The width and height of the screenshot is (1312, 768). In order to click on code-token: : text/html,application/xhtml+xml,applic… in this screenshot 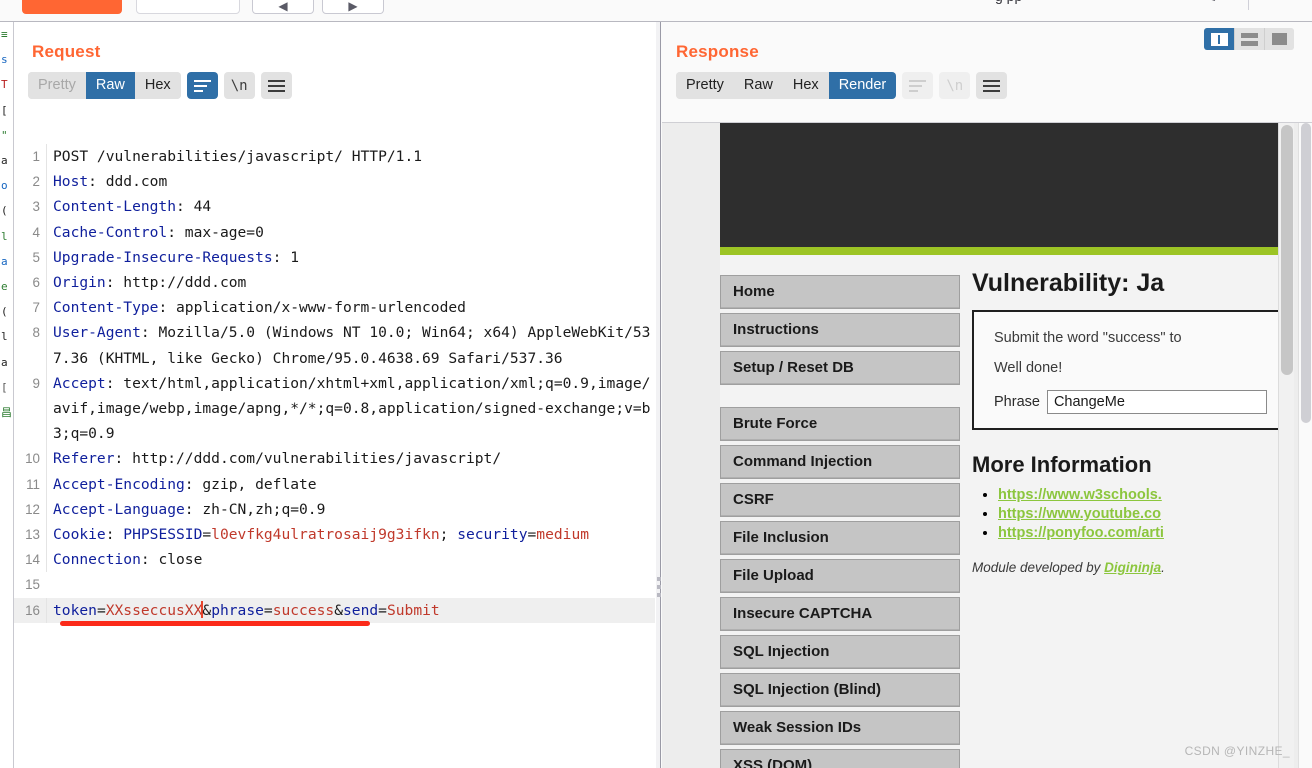, I will do `click(352, 408)`.